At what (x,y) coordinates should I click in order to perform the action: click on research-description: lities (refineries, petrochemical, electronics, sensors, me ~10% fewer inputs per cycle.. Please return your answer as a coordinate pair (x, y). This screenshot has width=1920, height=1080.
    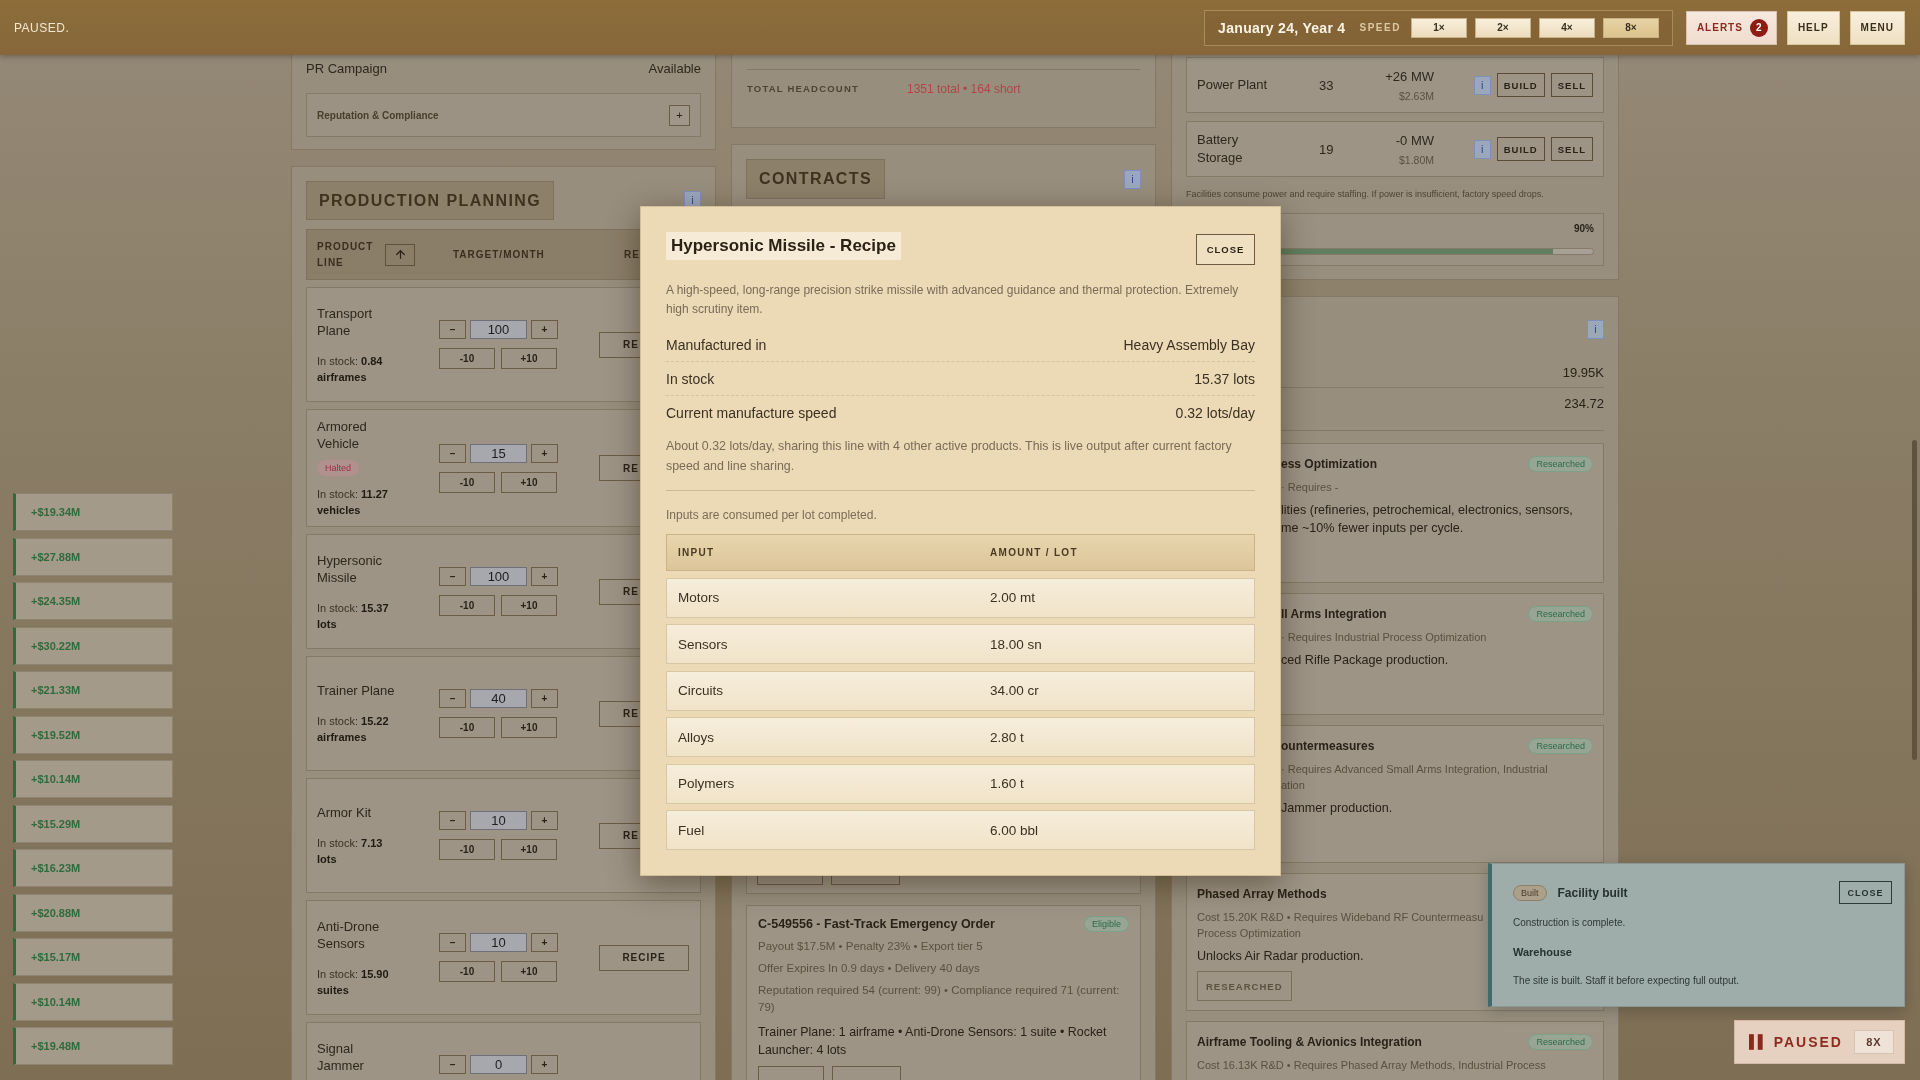
    Looking at the image, I should click on (1427, 519).